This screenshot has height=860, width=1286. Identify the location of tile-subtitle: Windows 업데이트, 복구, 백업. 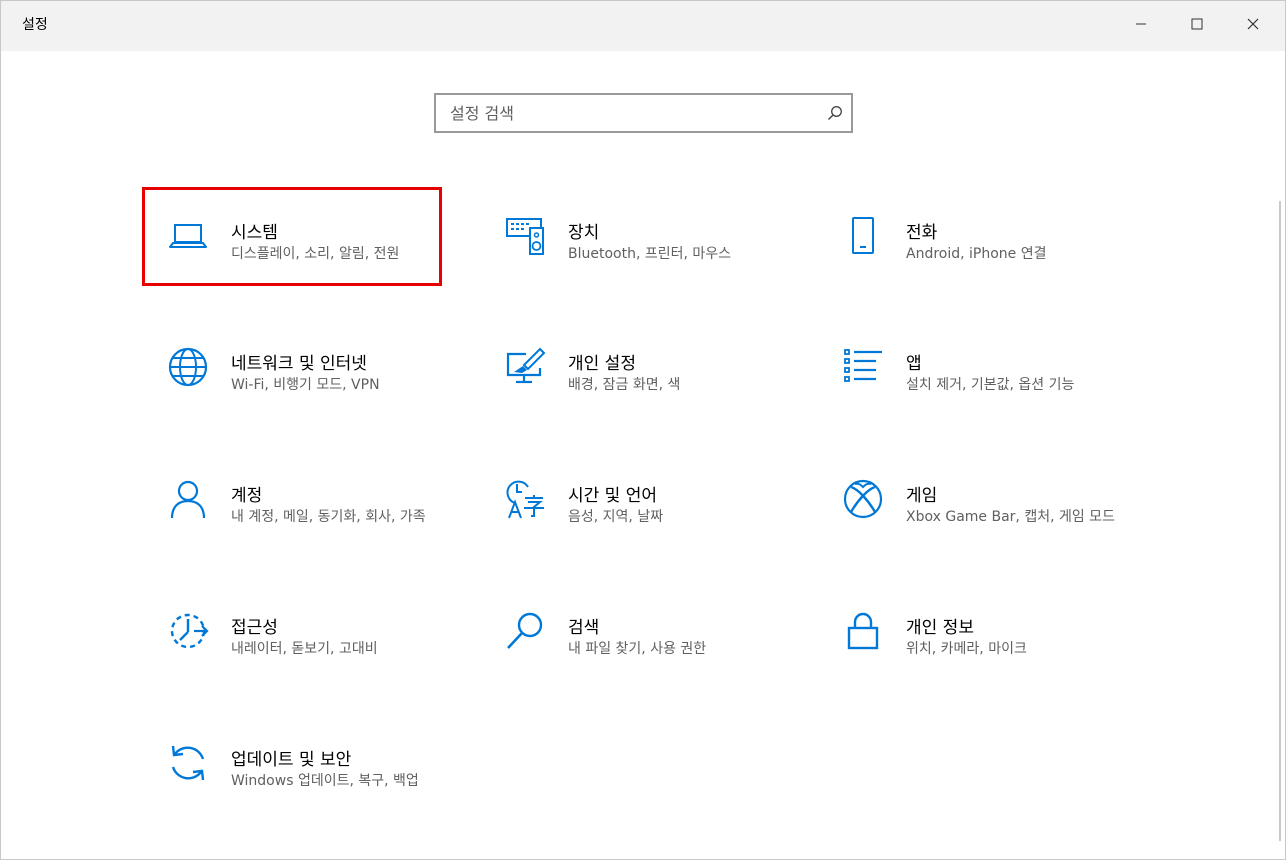
(325, 781).